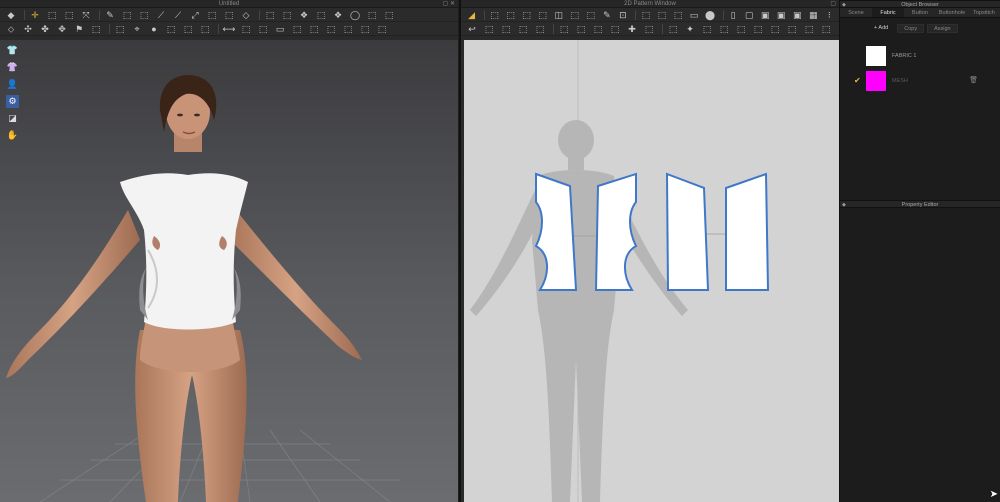  I want to click on 3d-row1-tool-18-icon: ⬚, so click(321, 15).